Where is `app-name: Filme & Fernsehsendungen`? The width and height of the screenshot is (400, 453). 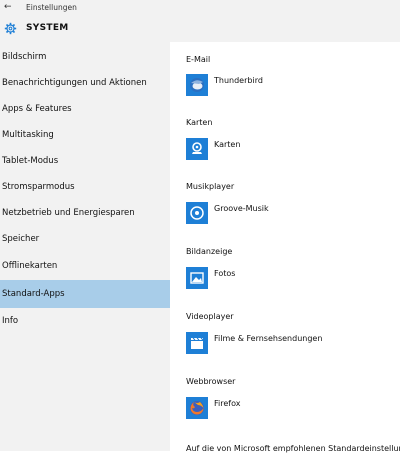 app-name: Filme & Fernsehsendungen is located at coordinates (268, 338).